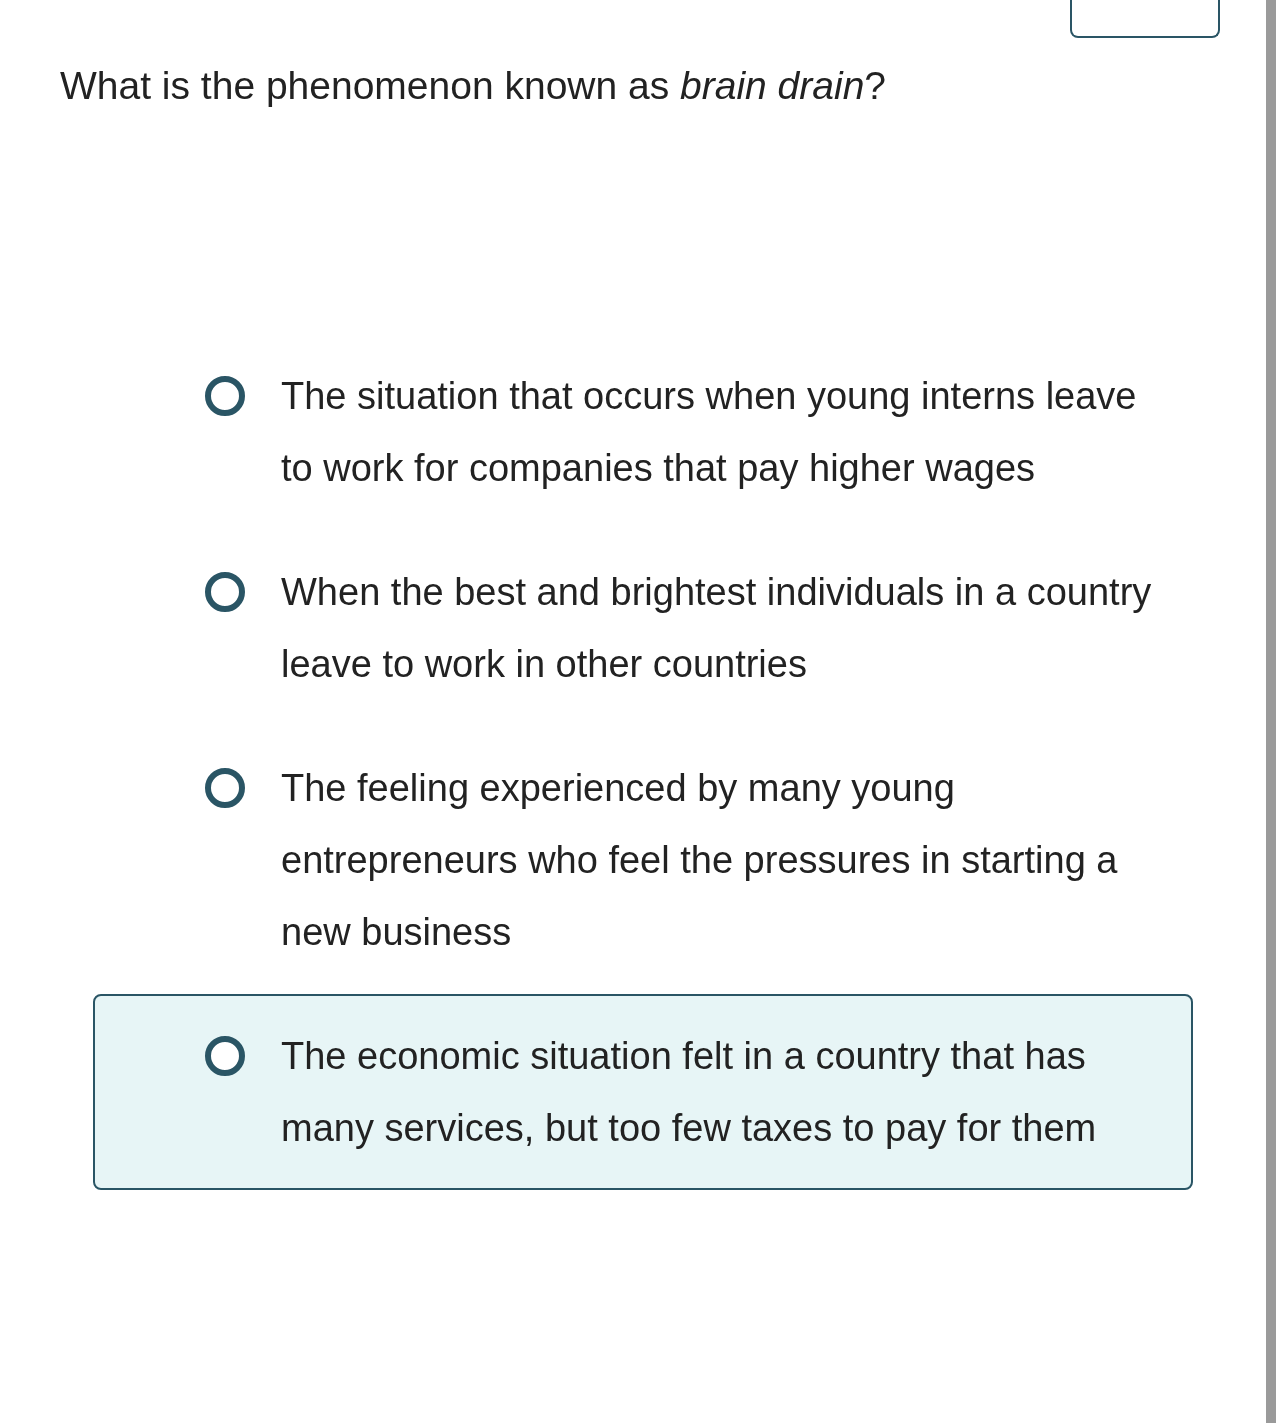 The height and width of the screenshot is (1423, 1284). Describe the element at coordinates (717, 628) in the screenshot. I see `option-text: When the best and brightest individuals in a country leave to work in other countries` at that location.